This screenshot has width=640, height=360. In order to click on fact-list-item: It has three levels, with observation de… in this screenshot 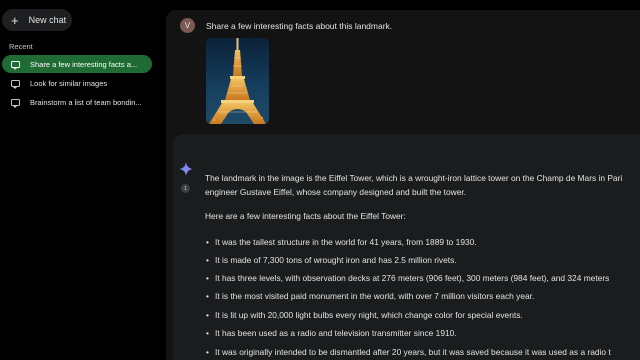, I will do `click(407, 278)`.